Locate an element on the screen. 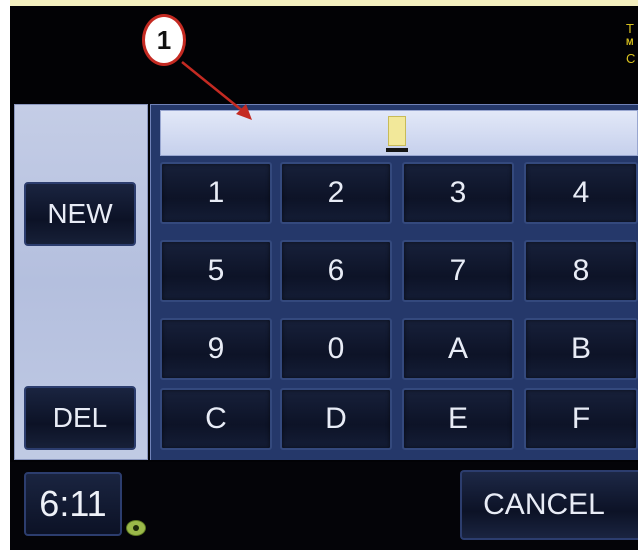 This screenshot has width=638, height=554. key-8: 8 is located at coordinates (581, 271).